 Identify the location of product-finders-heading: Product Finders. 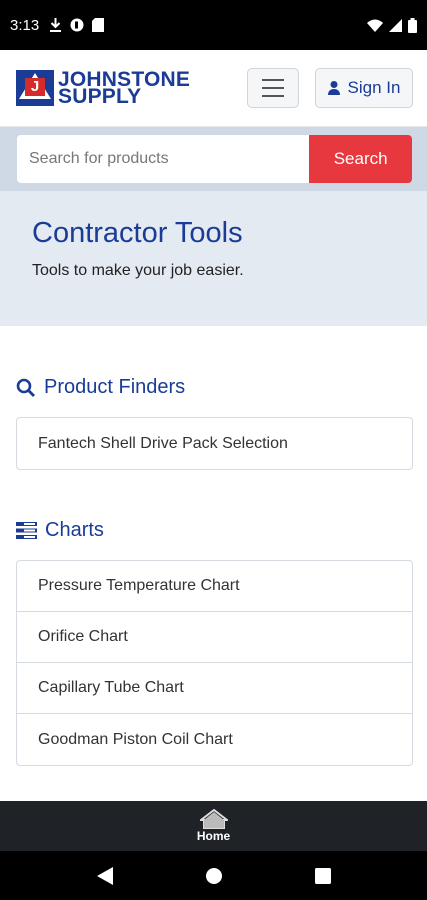
(100, 387).